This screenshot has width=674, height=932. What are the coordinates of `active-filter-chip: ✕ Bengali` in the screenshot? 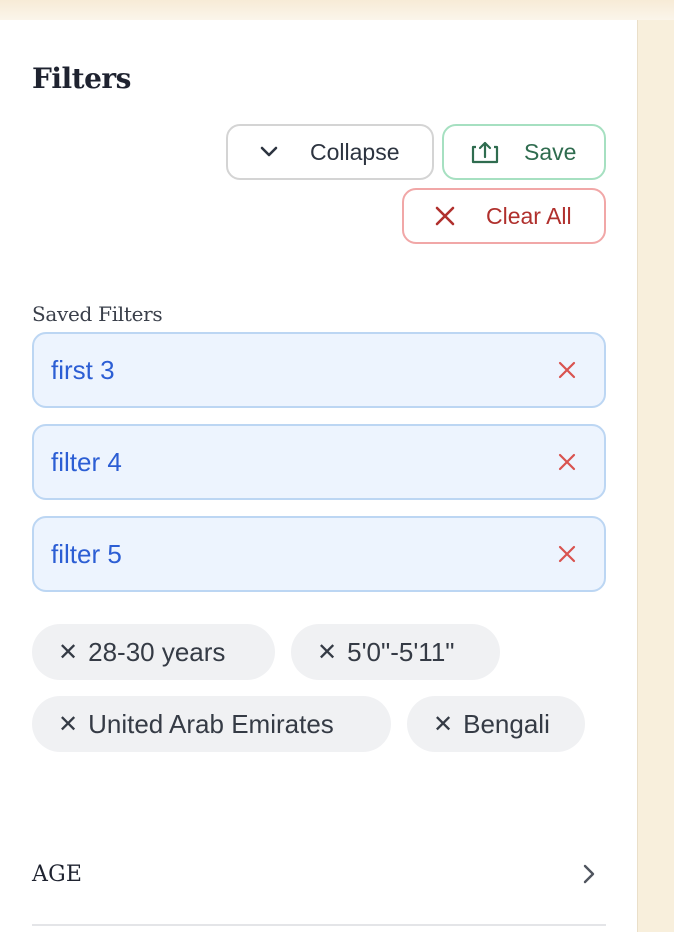 It's located at (496, 724).